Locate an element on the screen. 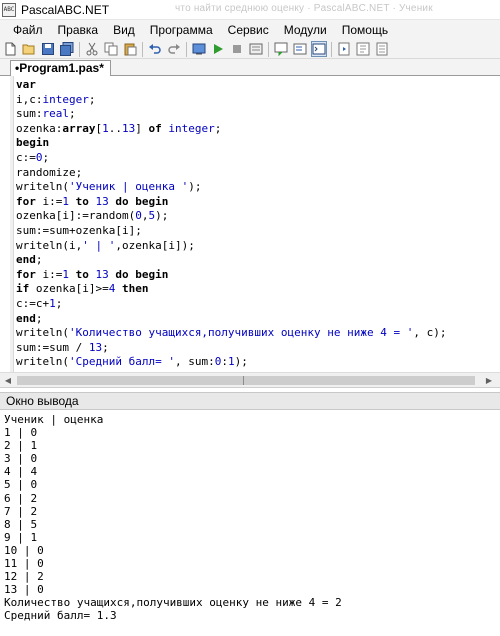 The height and width of the screenshot is (636, 500). output-line: Ученик | оценка is located at coordinates (54, 419).